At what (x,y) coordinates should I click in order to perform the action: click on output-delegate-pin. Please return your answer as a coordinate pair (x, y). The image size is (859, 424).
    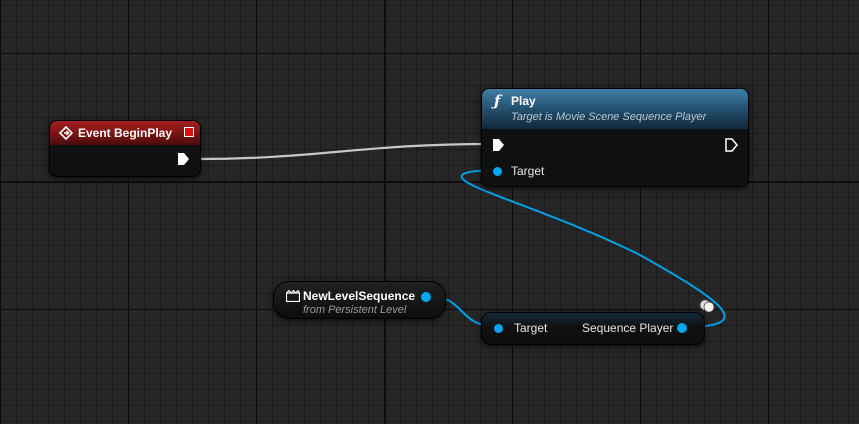
    Looking at the image, I should click on (189, 132).